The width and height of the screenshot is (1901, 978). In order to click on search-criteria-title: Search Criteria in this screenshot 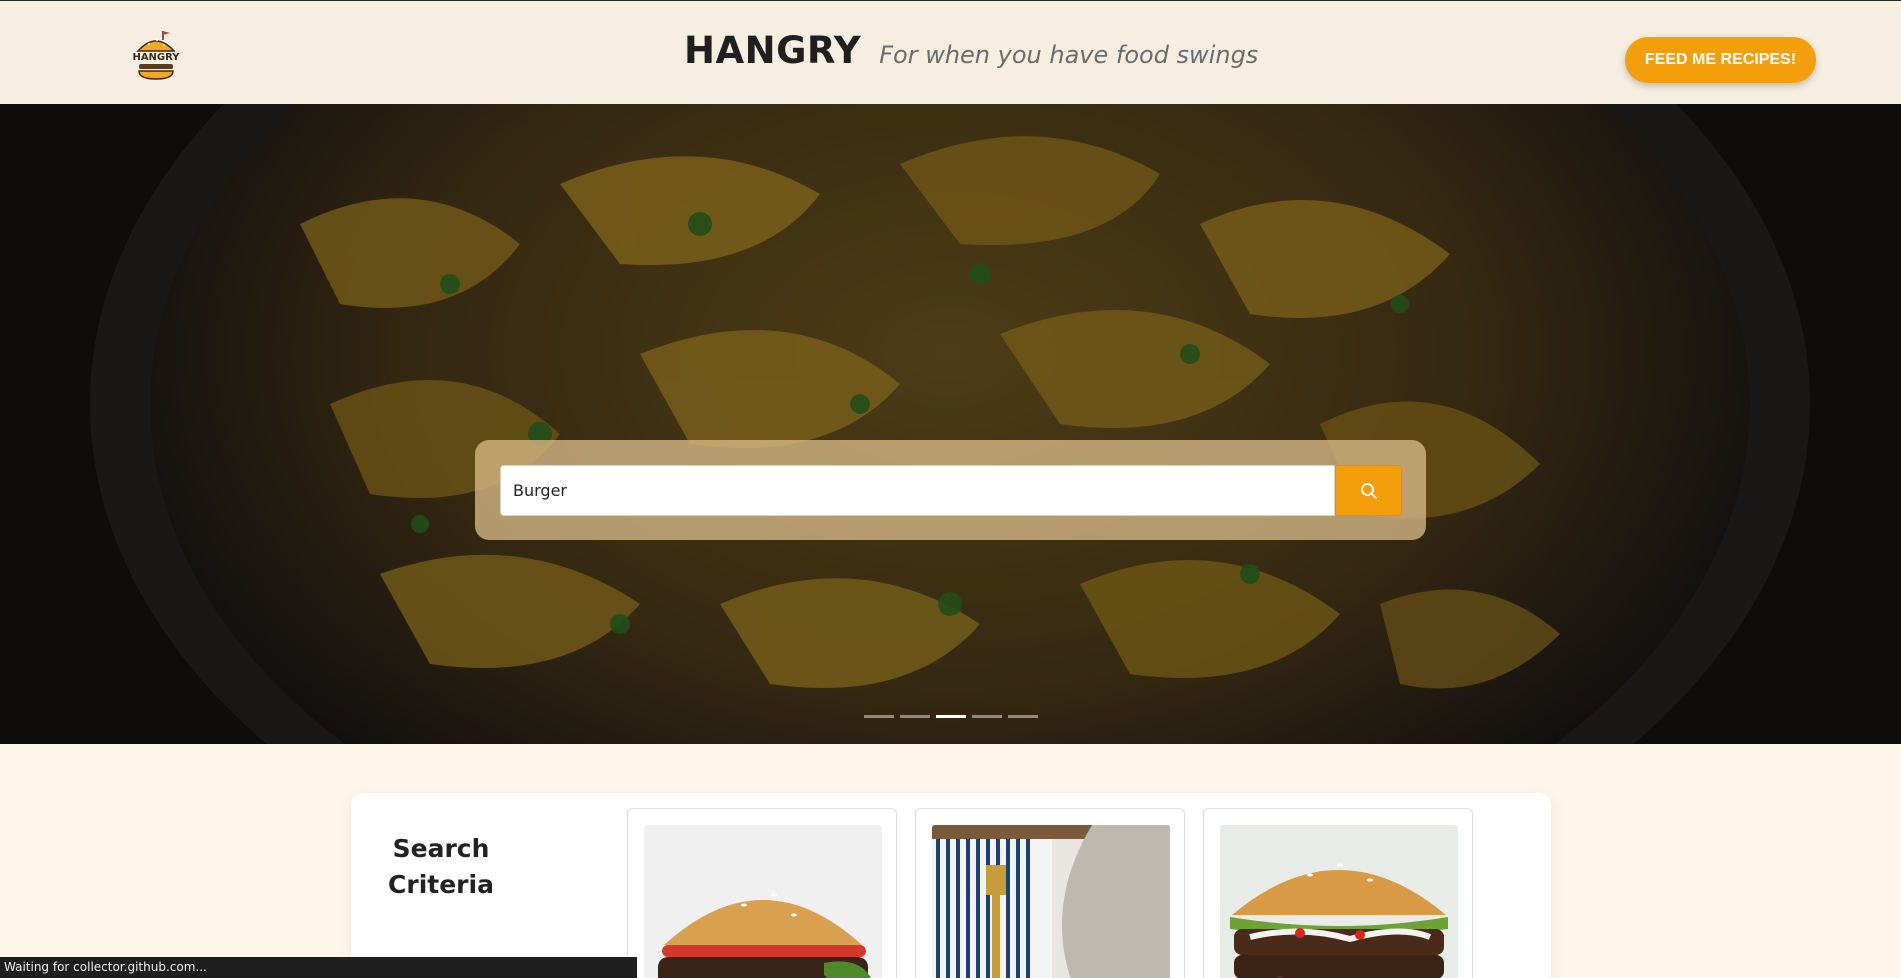, I will do `click(441, 866)`.